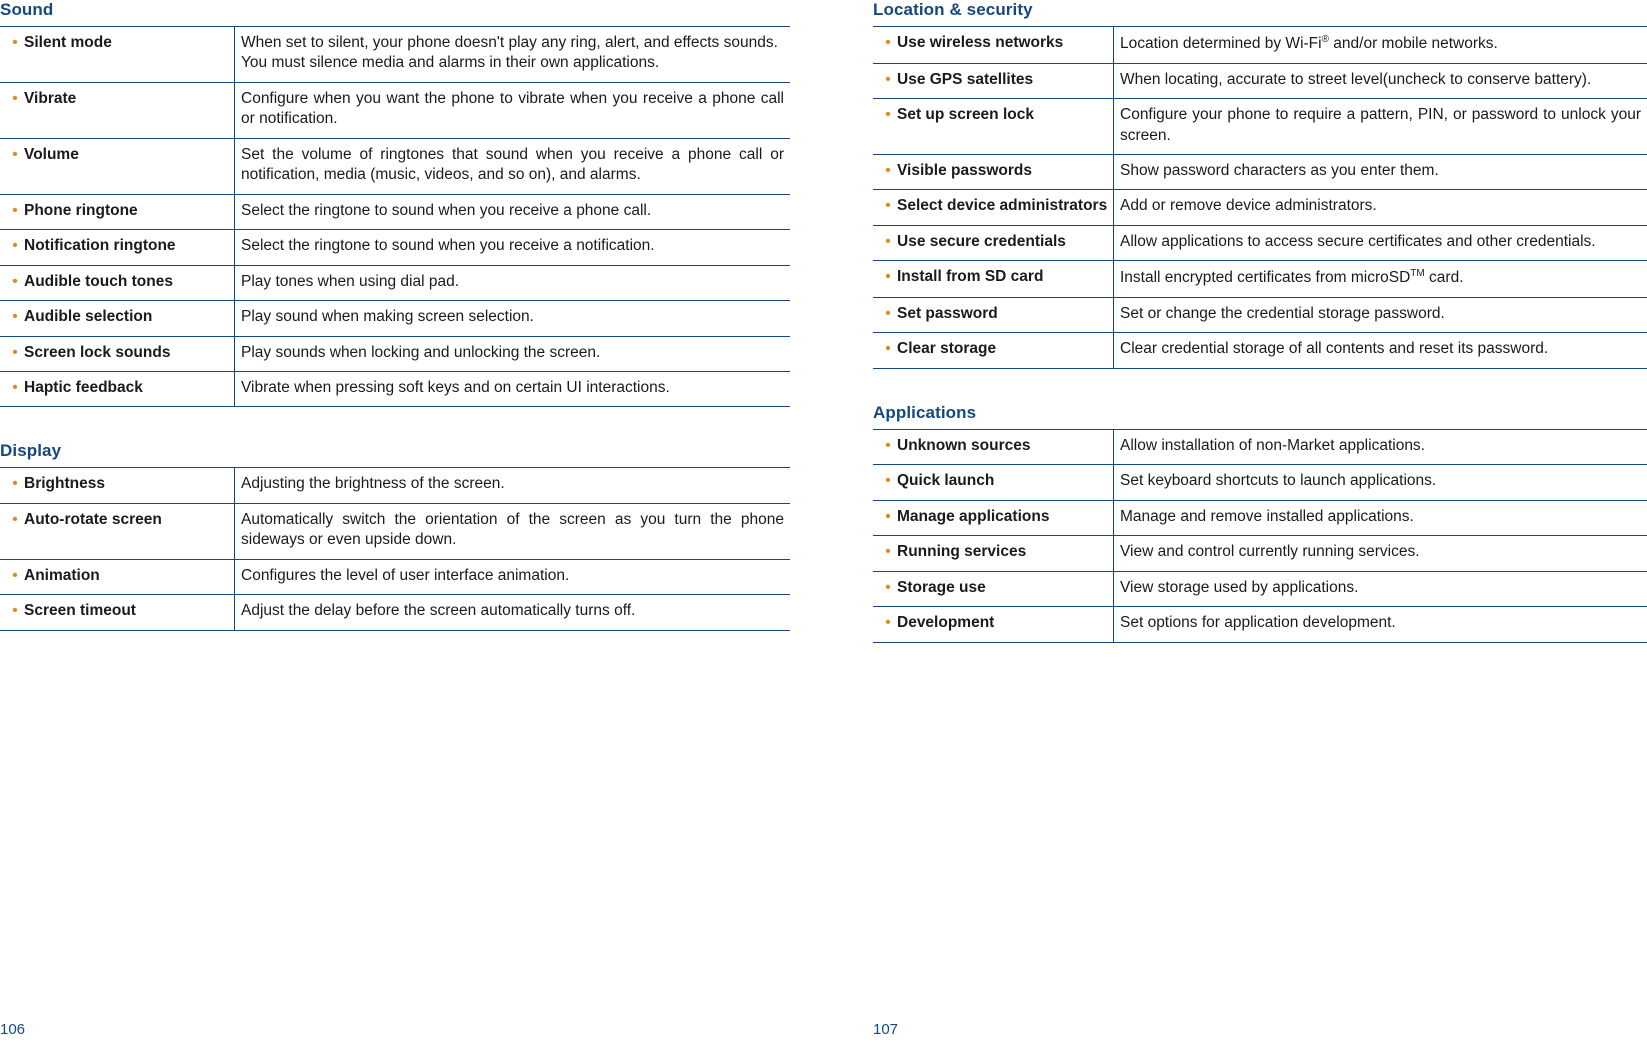  What do you see at coordinates (97, 352) in the screenshot?
I see `setting-name-label: Screen lock sounds` at bounding box center [97, 352].